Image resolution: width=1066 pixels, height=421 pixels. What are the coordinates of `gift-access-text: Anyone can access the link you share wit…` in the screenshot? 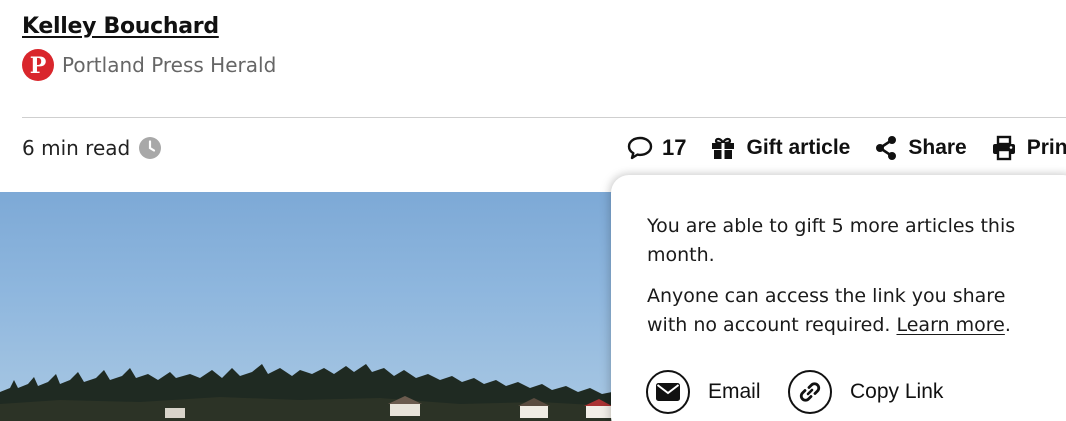 It's located at (847, 311).